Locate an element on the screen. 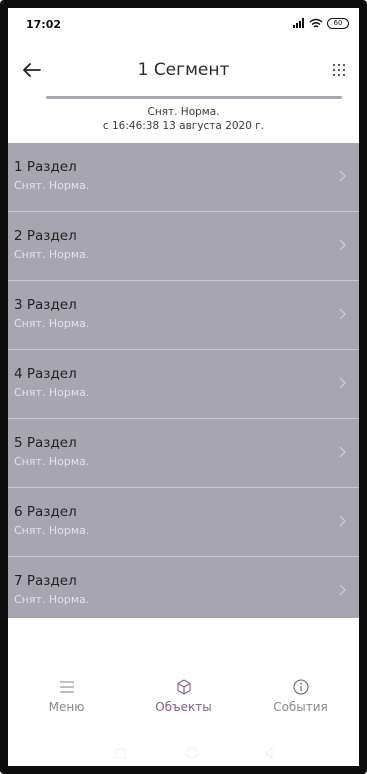 This screenshot has width=367, height=774. section-label: 2 Раздел is located at coordinates (45, 236).